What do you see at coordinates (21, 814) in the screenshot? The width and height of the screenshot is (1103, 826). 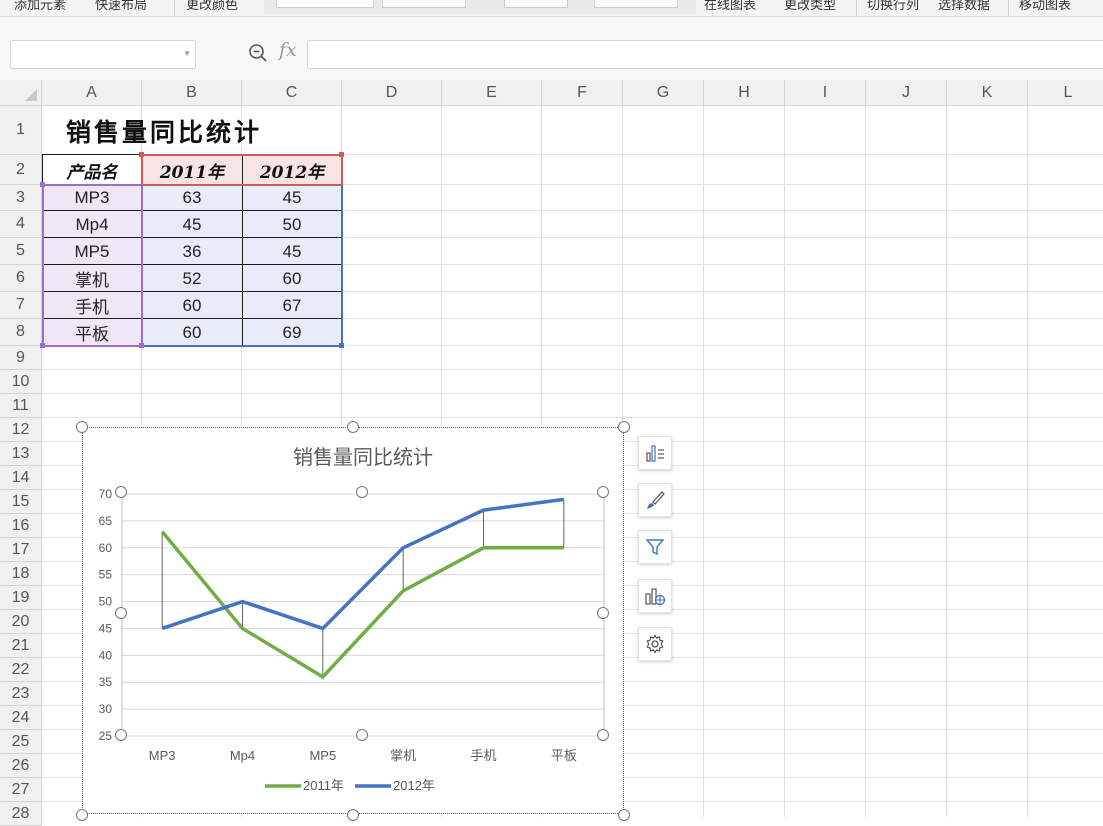 I see `row-header-28: 28` at bounding box center [21, 814].